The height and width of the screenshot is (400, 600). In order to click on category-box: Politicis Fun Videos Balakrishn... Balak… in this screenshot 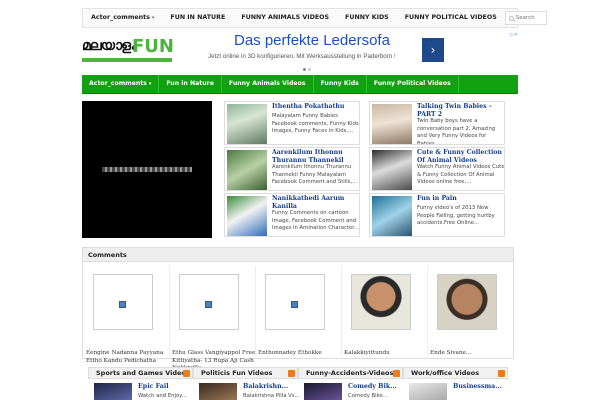, I will do `click(246, 383)`.